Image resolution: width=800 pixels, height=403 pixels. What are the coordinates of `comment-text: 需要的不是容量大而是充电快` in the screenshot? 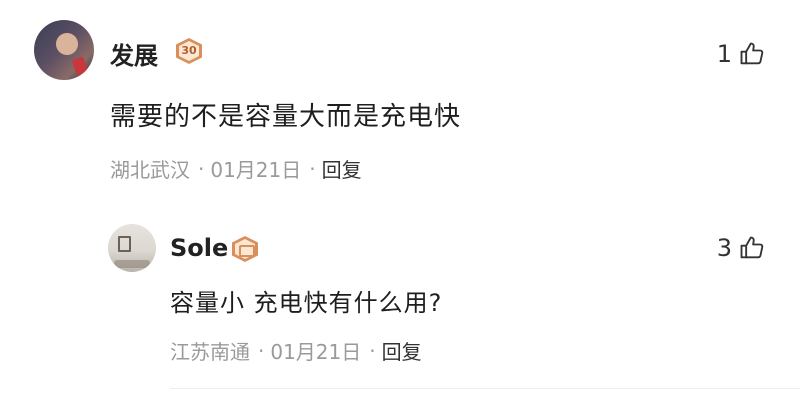 It's located at (286, 117).